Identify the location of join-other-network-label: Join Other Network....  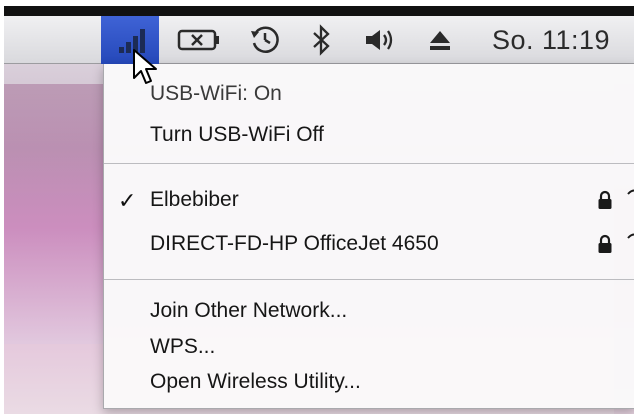
(249, 310).